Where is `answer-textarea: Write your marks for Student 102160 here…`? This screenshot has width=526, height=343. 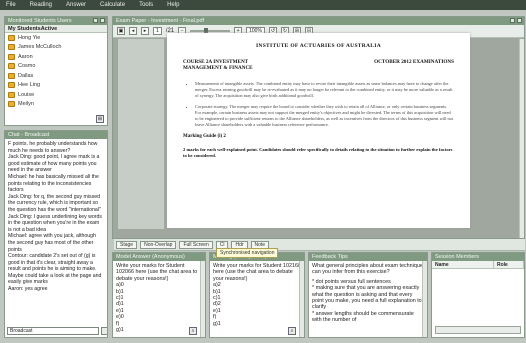 answer-textarea: Write your marks for Student 102160 here… is located at coordinates (257, 295).